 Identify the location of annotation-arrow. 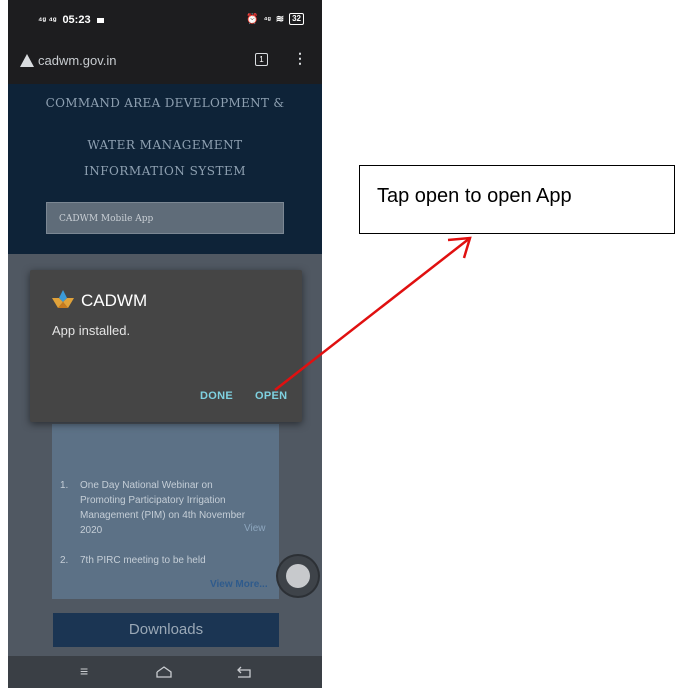
(373, 313).